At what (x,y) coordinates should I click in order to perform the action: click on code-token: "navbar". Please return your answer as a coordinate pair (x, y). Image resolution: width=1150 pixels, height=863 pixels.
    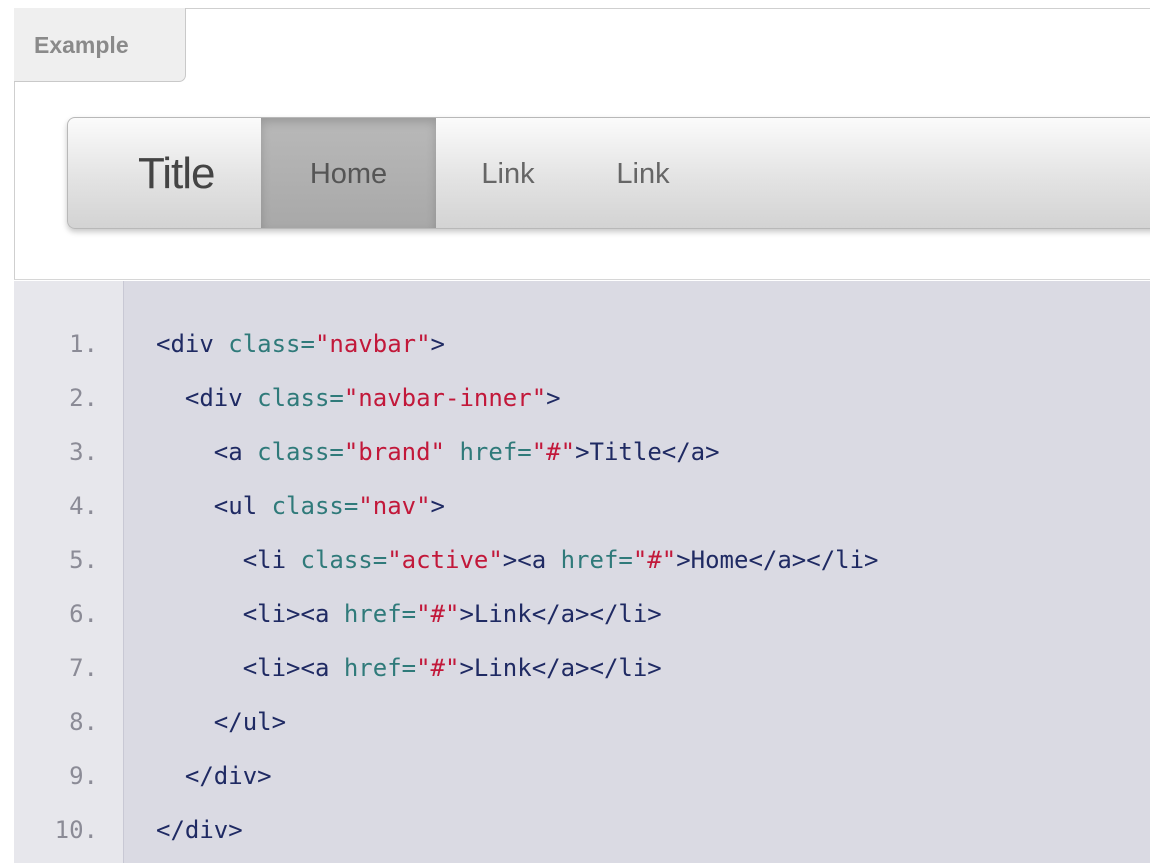
    Looking at the image, I should click on (372, 344).